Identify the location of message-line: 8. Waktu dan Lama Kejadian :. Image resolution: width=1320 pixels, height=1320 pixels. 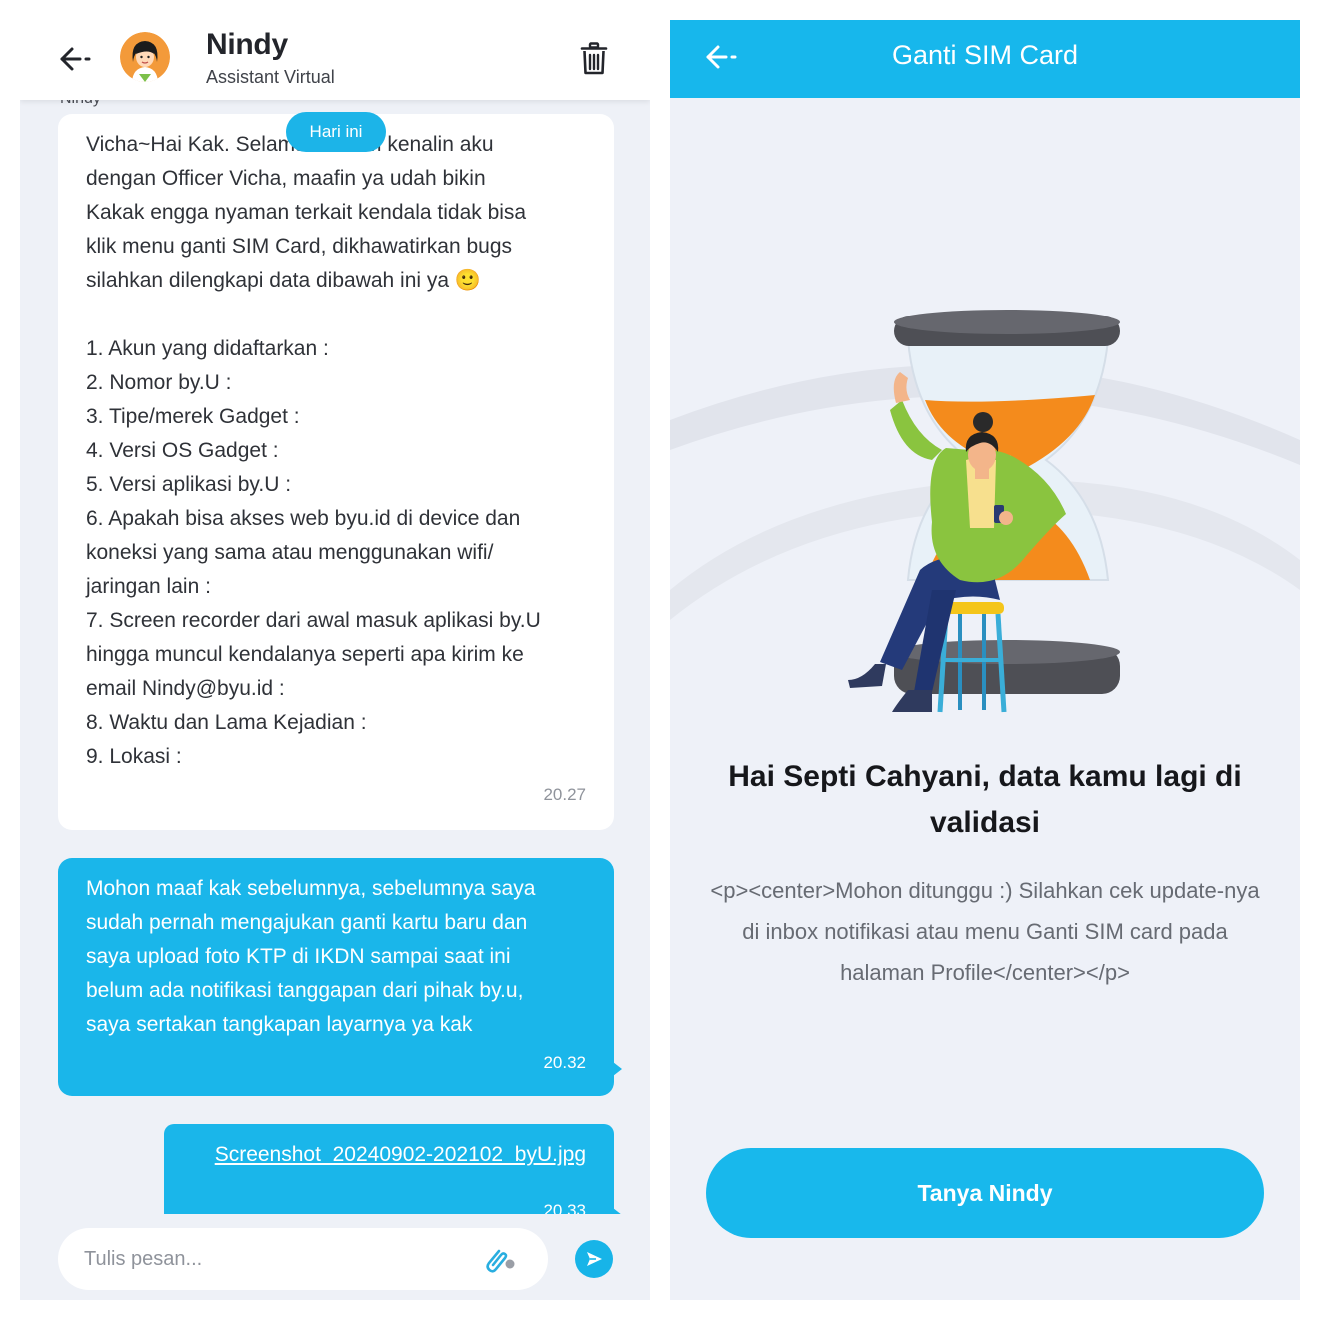
(226, 722).